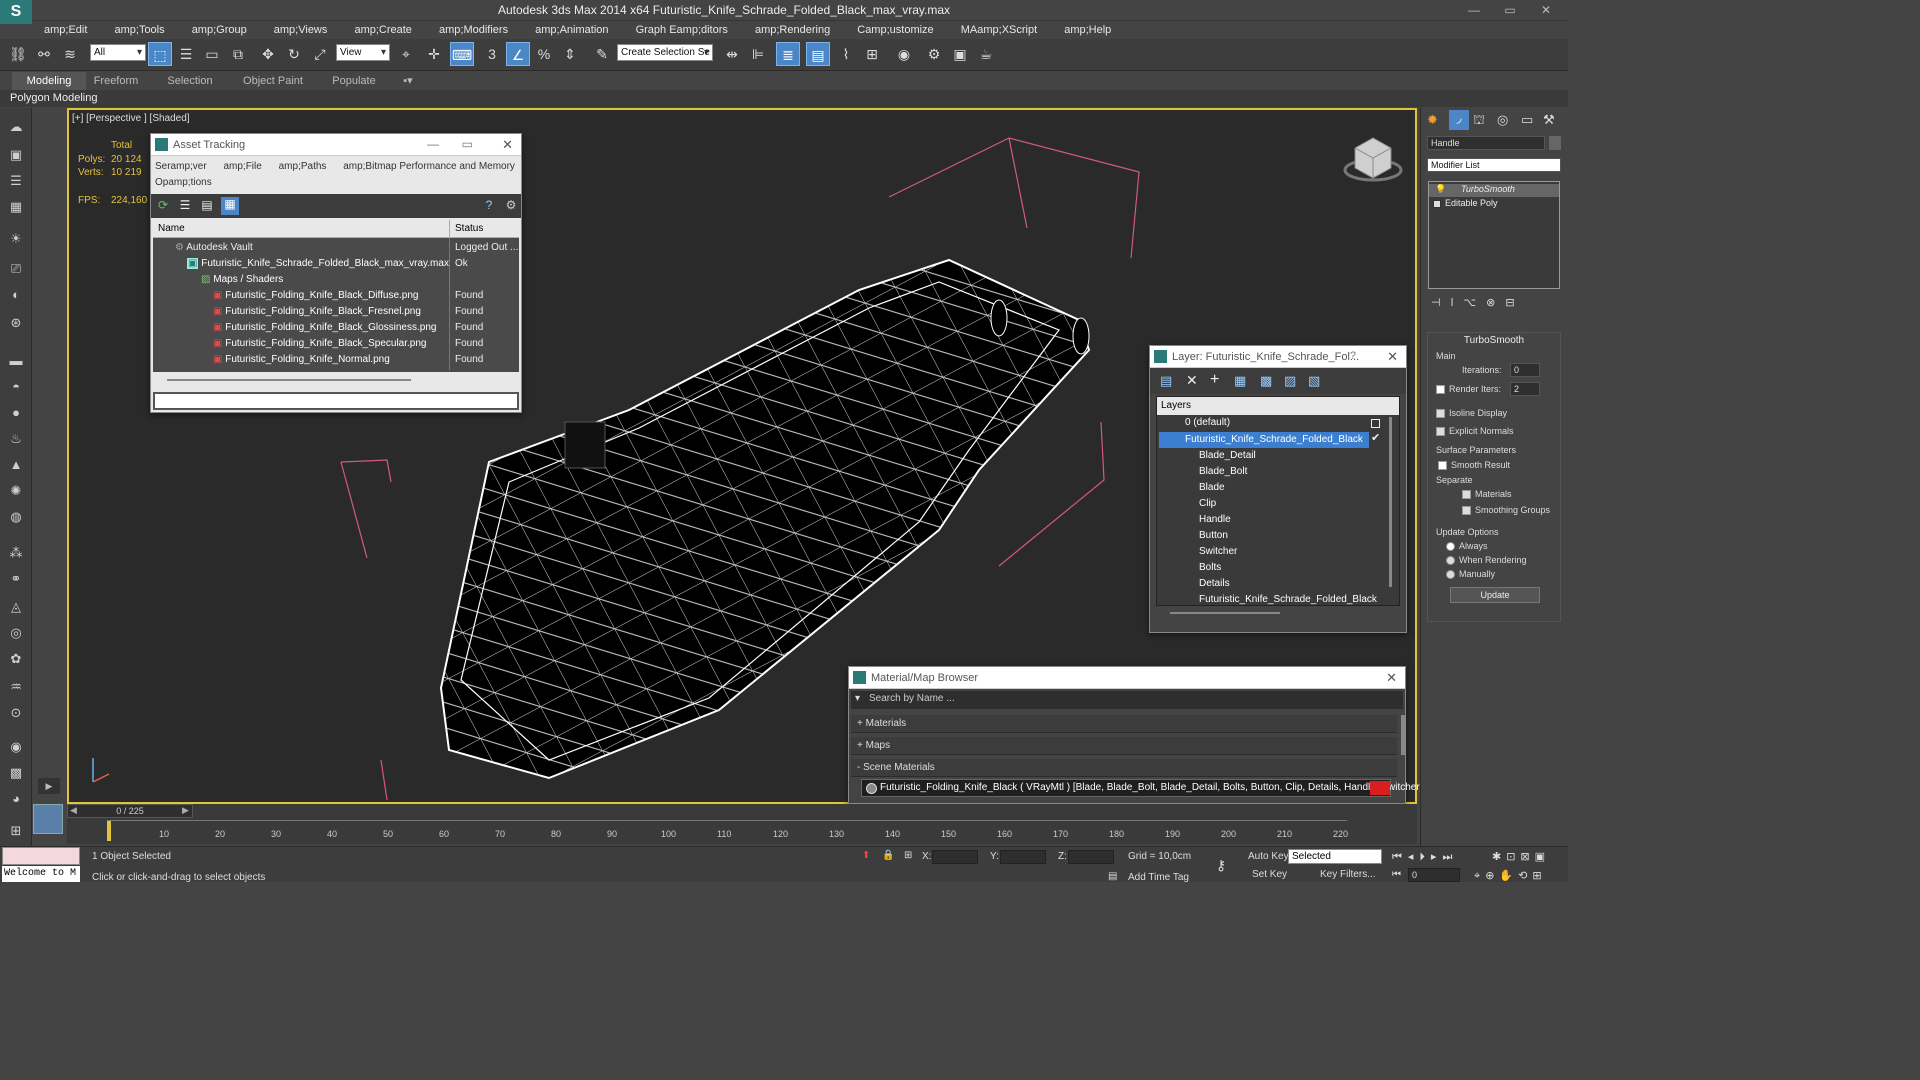  I want to click on select-in-layer-icon: ▦, so click(1240, 381).